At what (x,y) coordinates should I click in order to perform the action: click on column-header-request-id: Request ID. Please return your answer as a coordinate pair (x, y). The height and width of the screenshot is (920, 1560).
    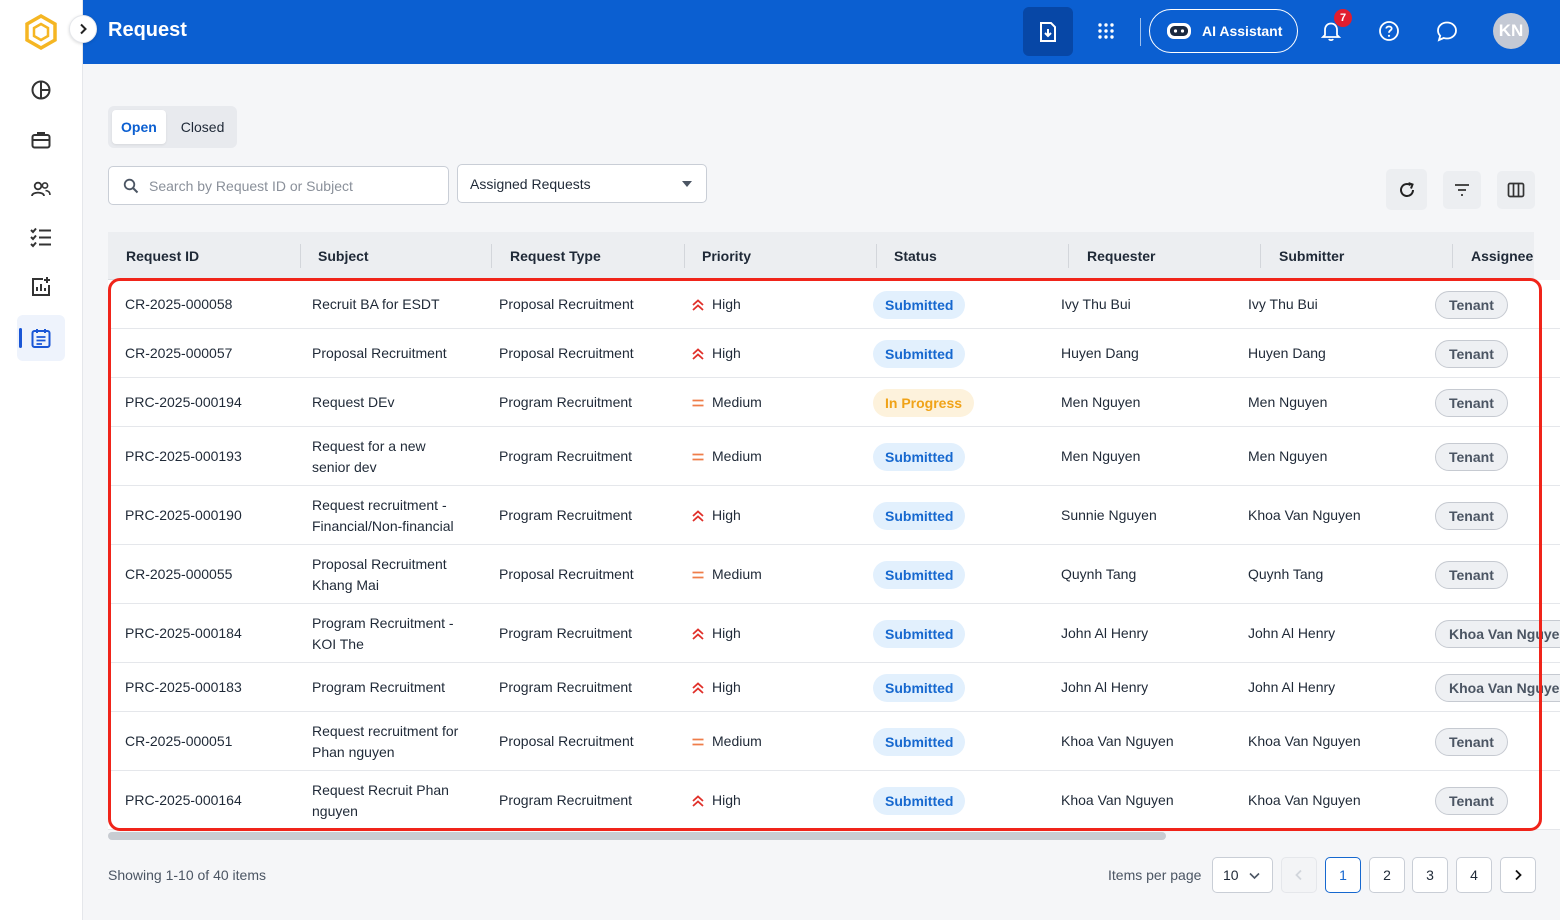
    Looking at the image, I should click on (162, 256).